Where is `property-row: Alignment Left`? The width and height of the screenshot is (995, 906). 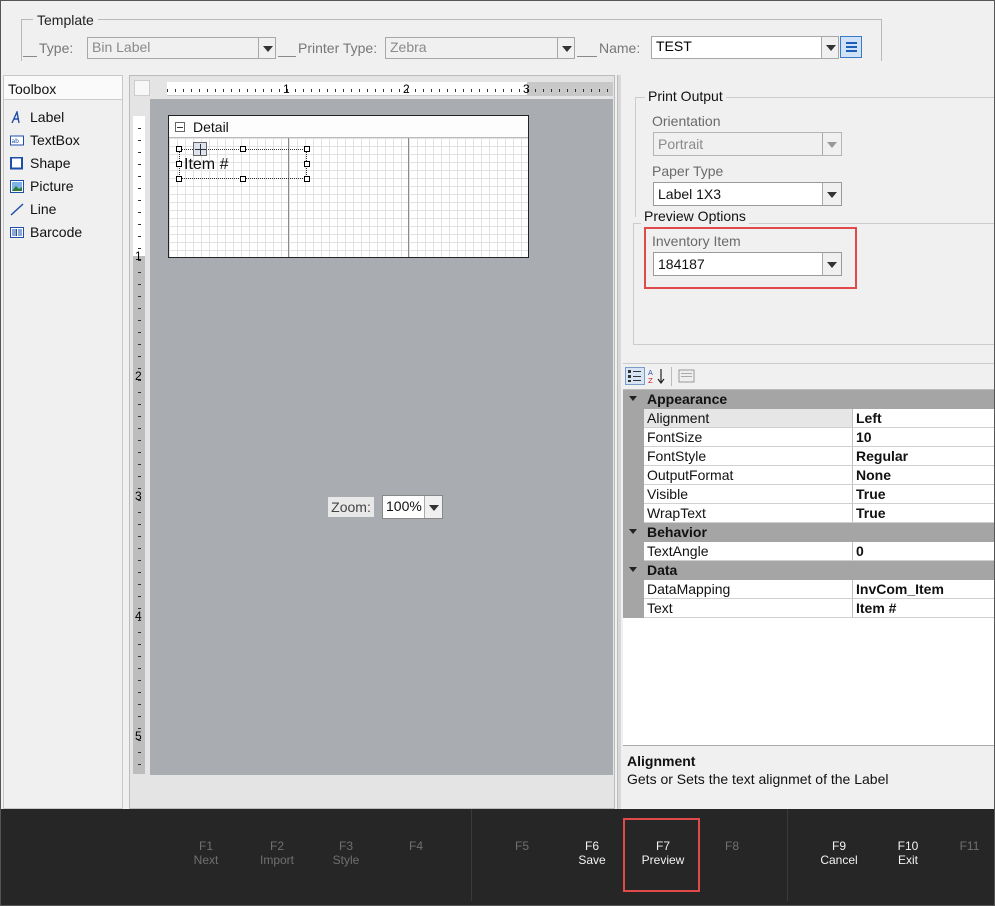
property-row: Alignment Left is located at coordinates (808, 418).